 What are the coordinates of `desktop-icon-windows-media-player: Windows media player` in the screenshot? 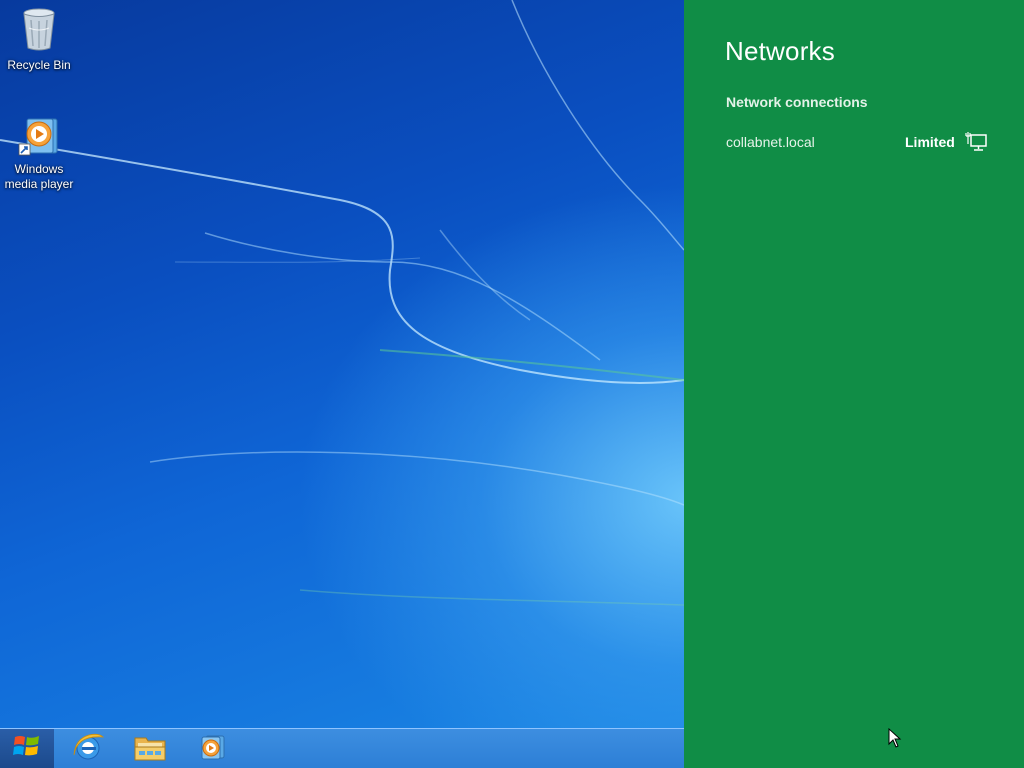 It's located at (39, 154).